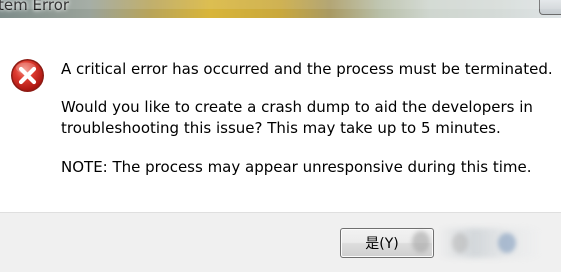 The height and width of the screenshot is (272, 561). I want to click on error-icon-graphic, so click(27, 75).